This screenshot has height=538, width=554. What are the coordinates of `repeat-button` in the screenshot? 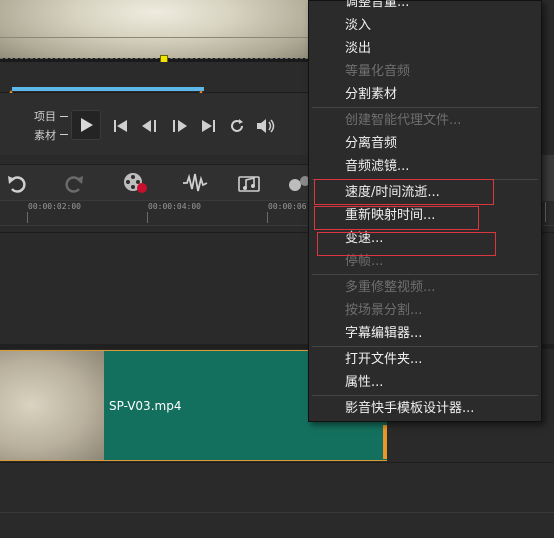 It's located at (237, 126).